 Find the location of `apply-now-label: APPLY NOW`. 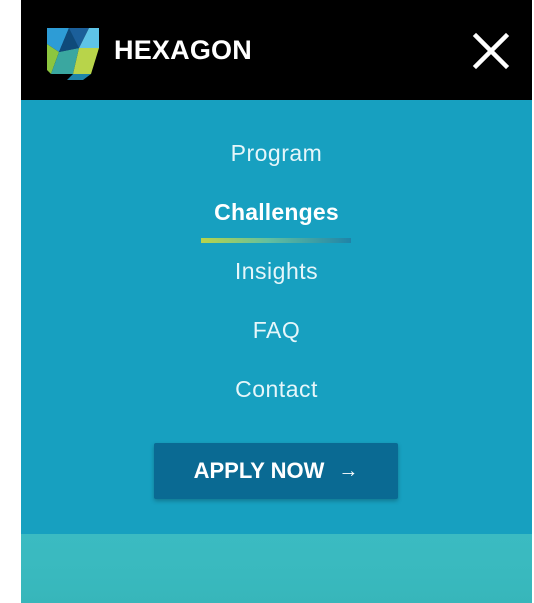

apply-now-label: APPLY NOW is located at coordinates (259, 470).